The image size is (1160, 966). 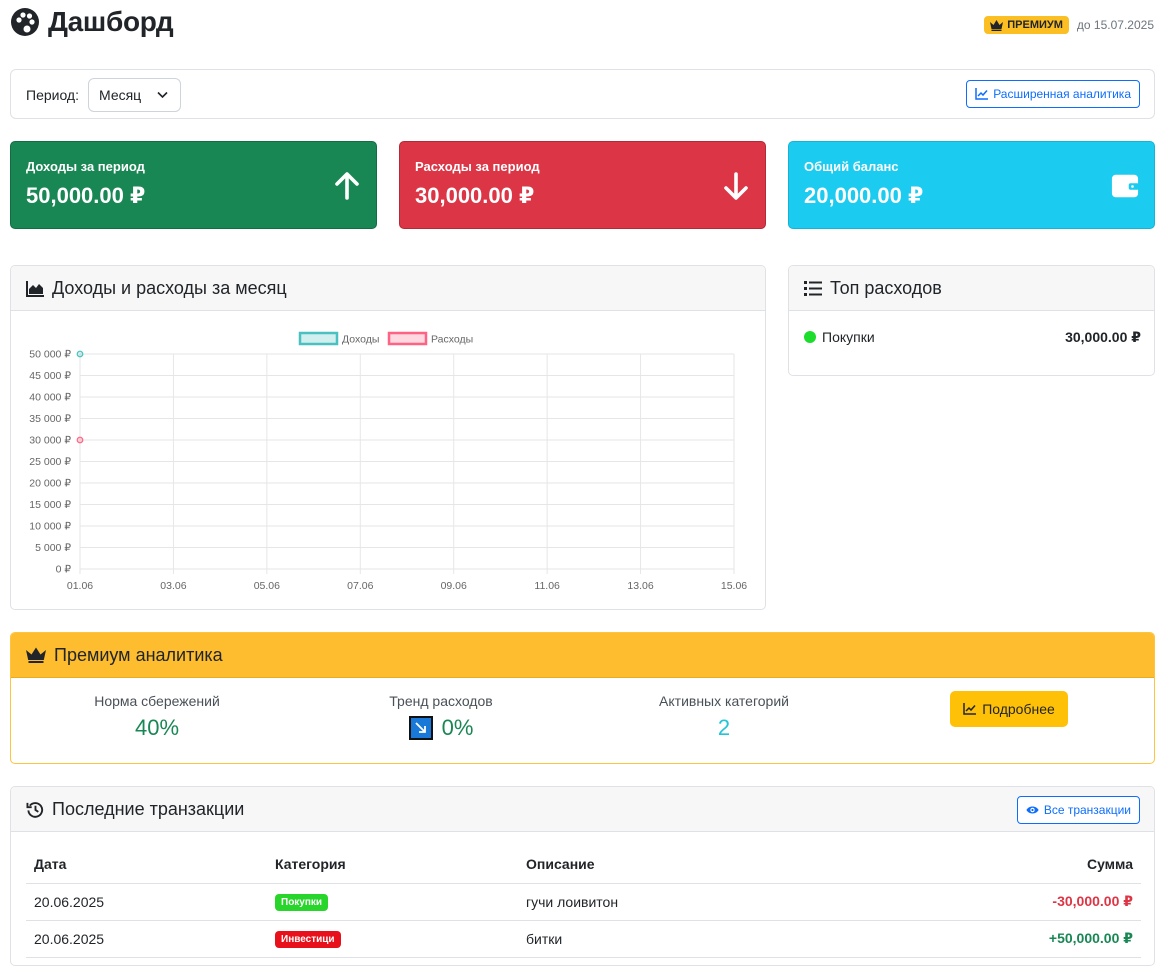 I want to click on x-tick-label: 01.06, so click(x=80, y=586).